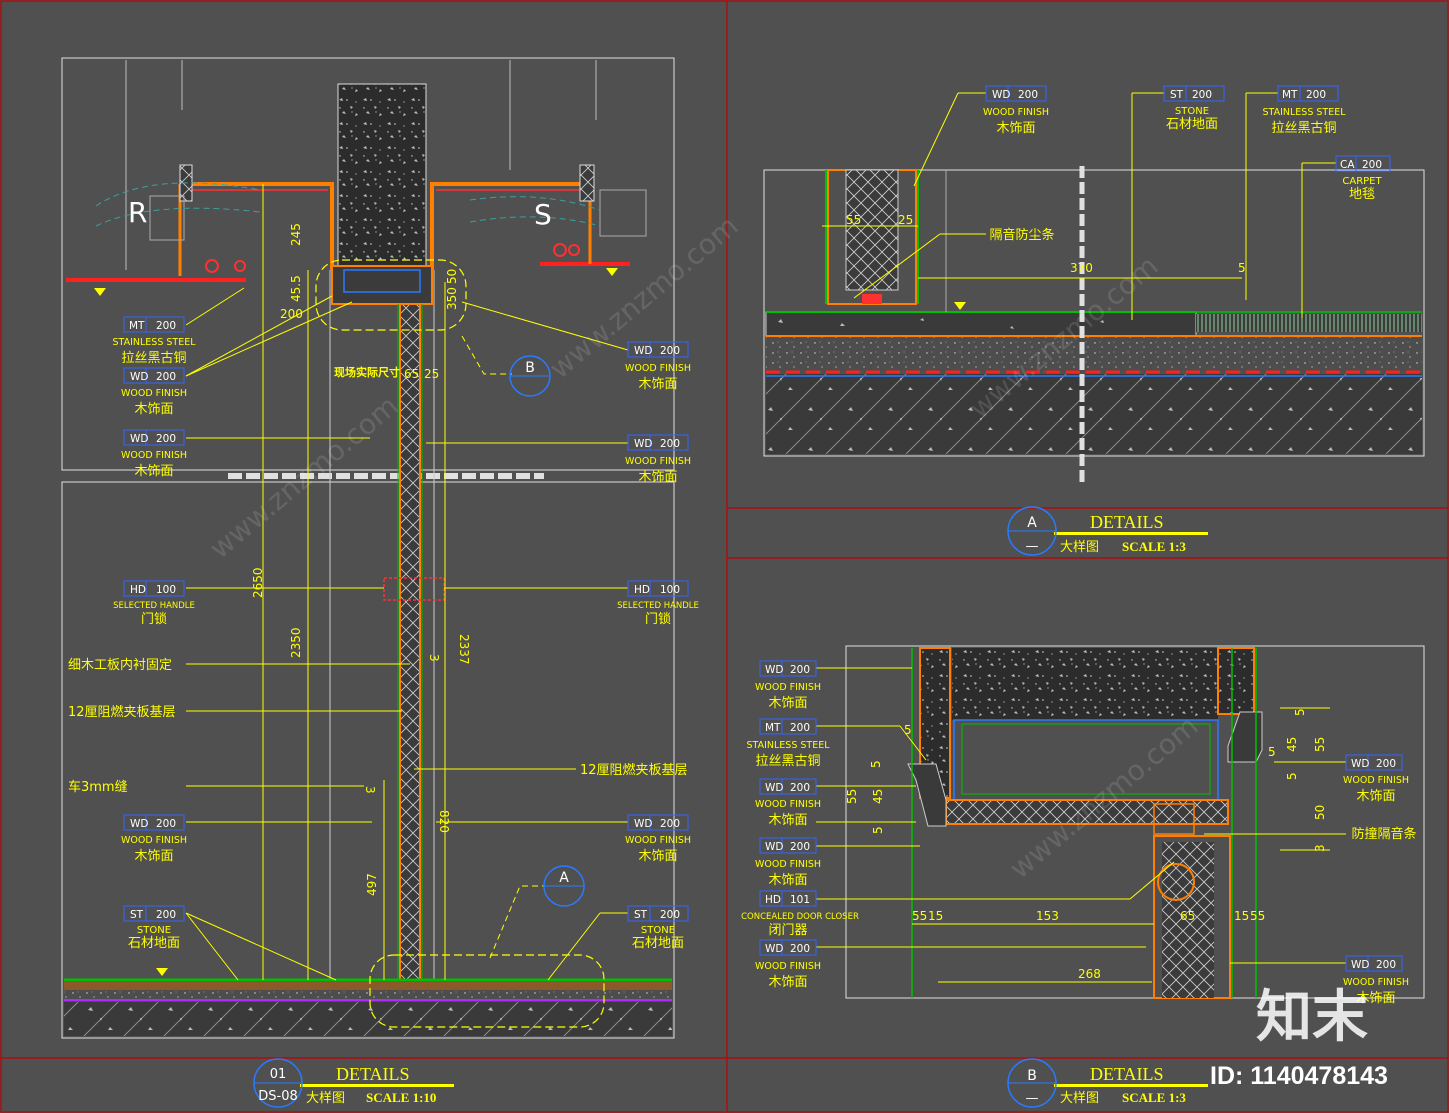 Image resolution: width=1449 pixels, height=1113 pixels. Describe the element at coordinates (1362, 181) in the screenshot. I see `label-en: CARPET` at that location.